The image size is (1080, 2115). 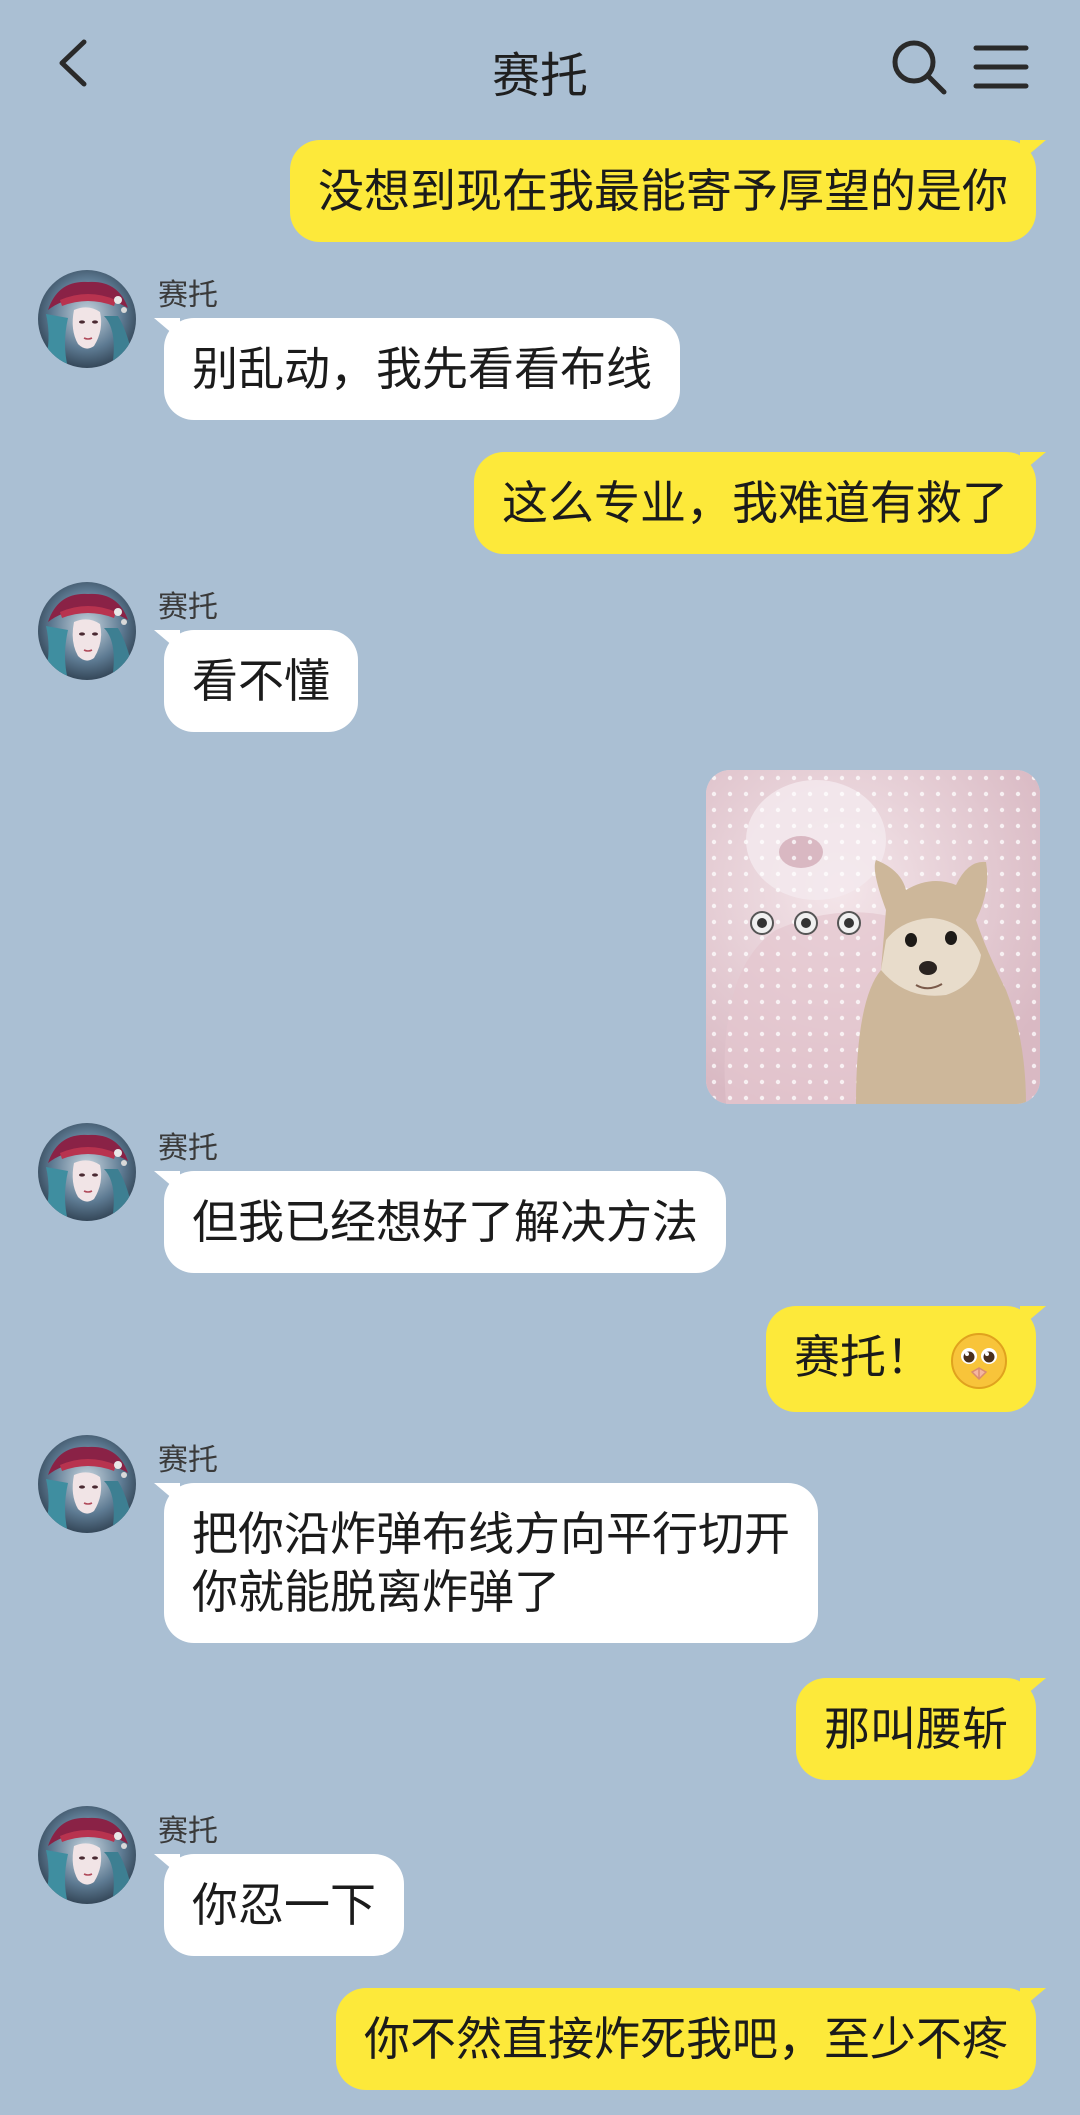 I want to click on message-bubble: 你忍一下, so click(x=279, y=1905).